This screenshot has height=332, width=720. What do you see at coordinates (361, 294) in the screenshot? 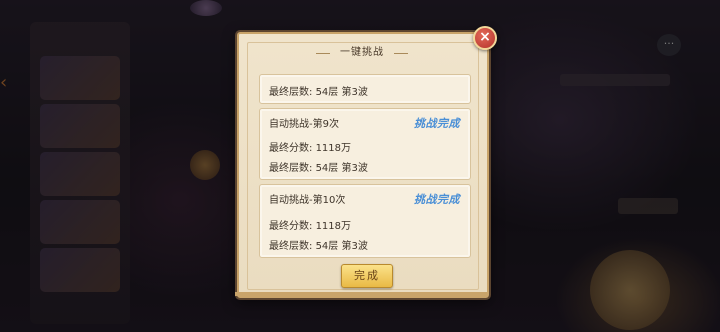
I see `dialog-bottom-trim` at bounding box center [361, 294].